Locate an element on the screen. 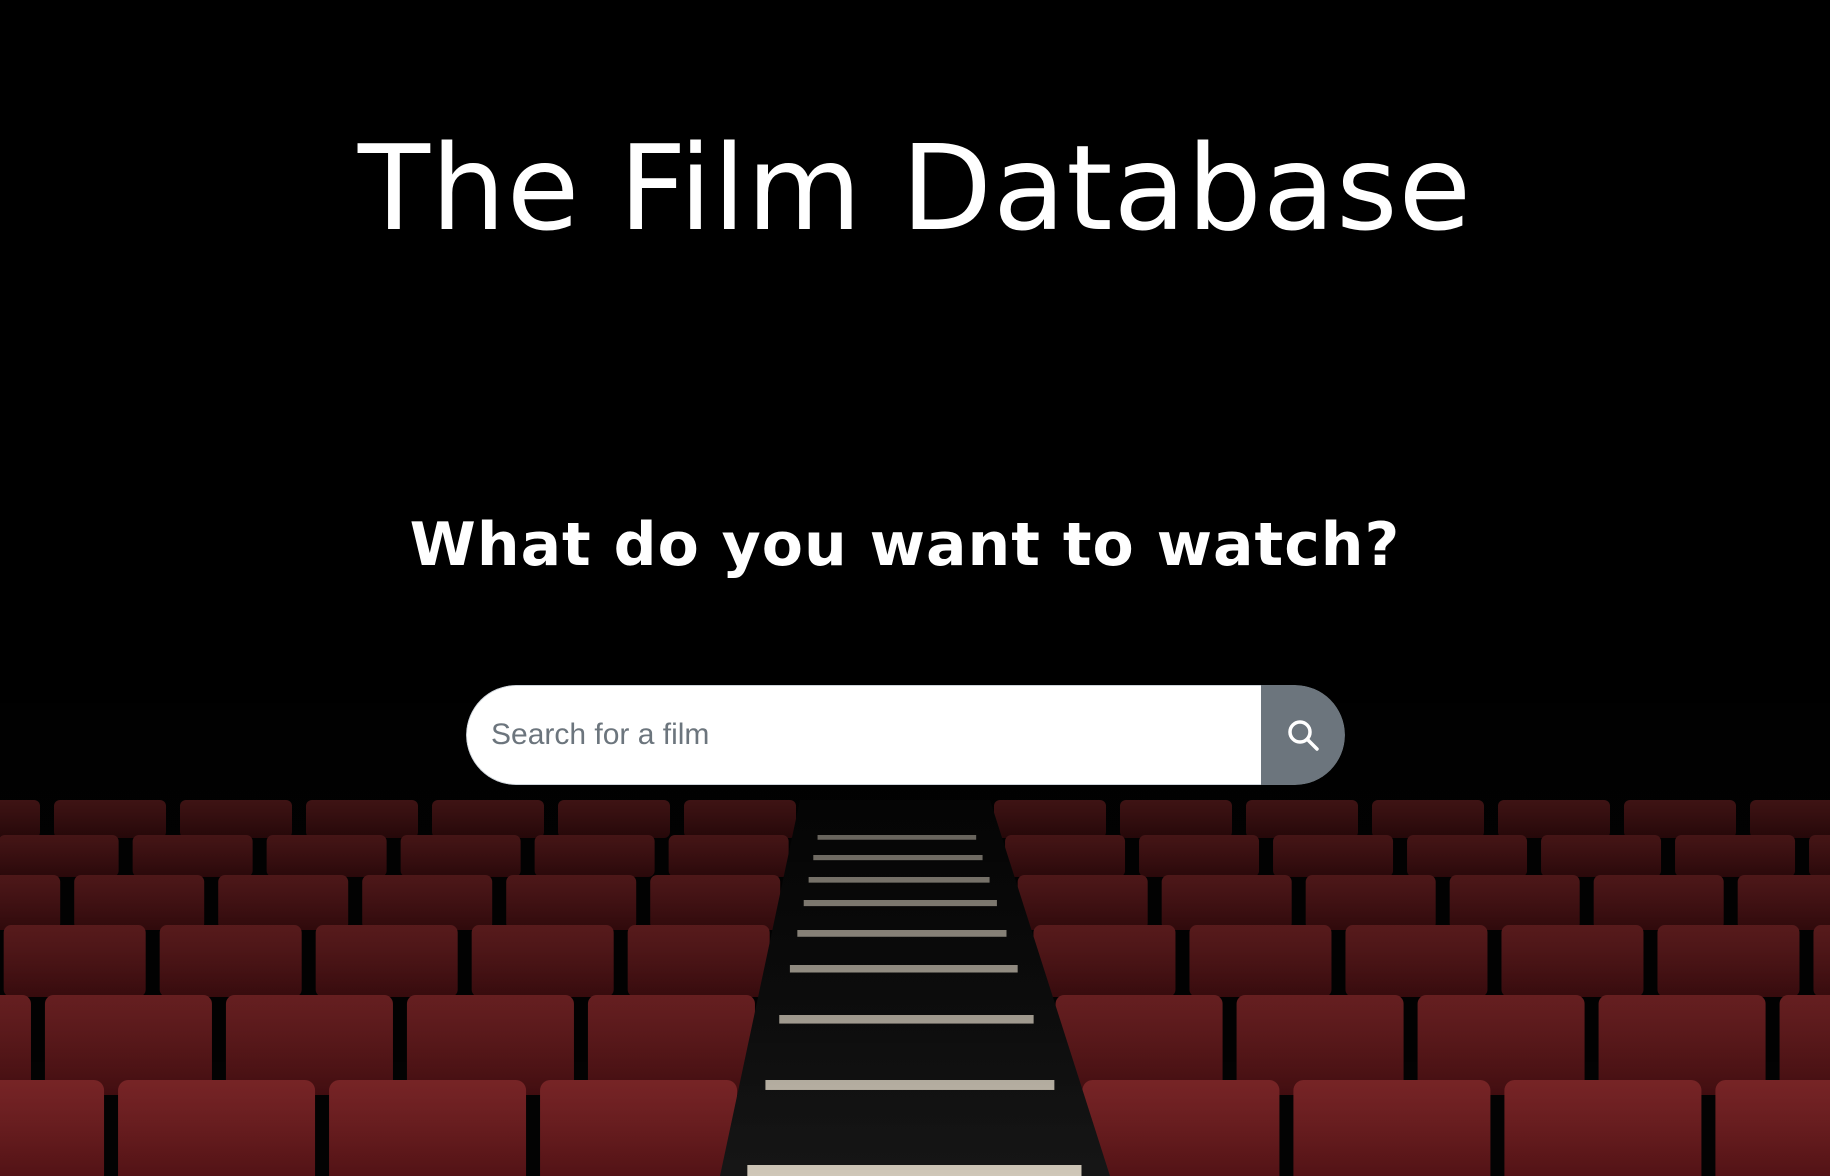 This screenshot has height=1176, width=1830. site-title: The Film Database is located at coordinates (915, 188).